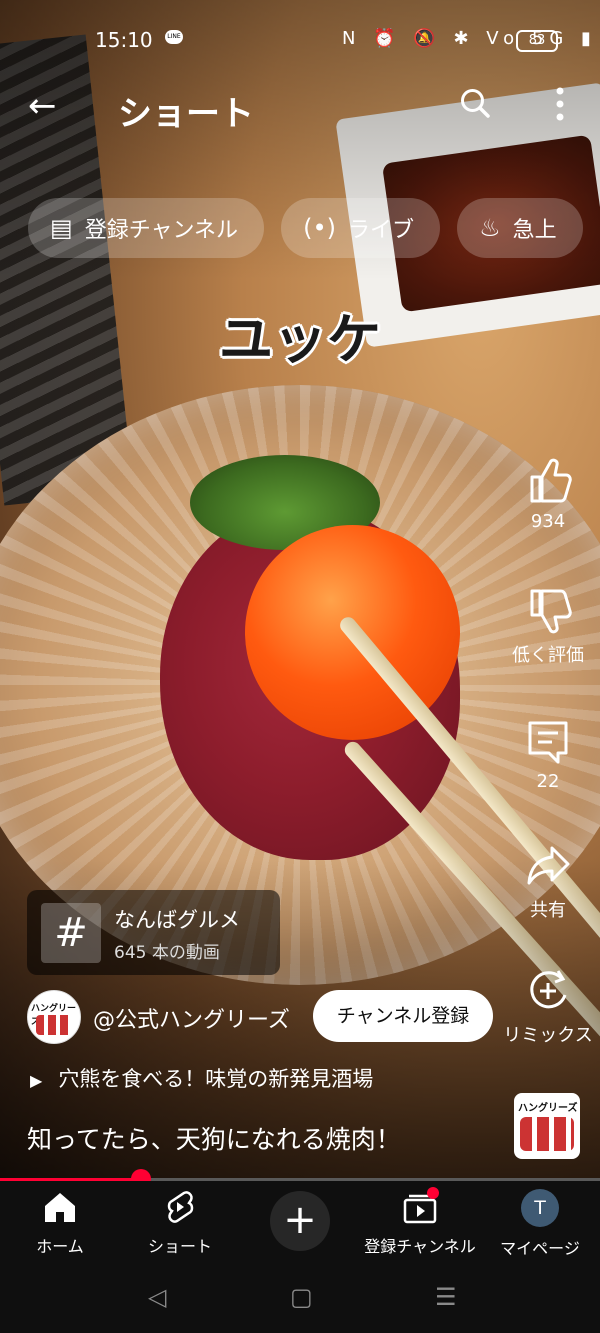  Describe the element at coordinates (560, 104) in the screenshot. I see `more-vertical-icon` at that location.